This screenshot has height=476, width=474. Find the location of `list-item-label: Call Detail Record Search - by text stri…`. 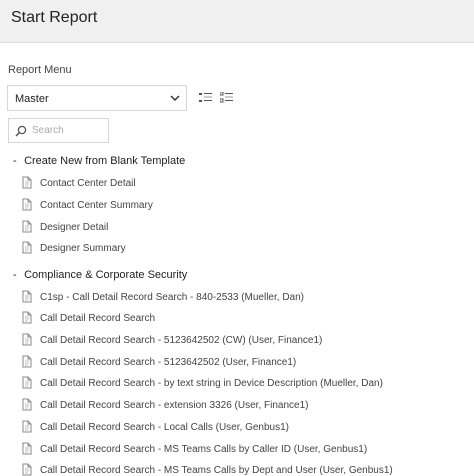

list-item-label: Call Detail Record Search - by text stri… is located at coordinates (211, 383).